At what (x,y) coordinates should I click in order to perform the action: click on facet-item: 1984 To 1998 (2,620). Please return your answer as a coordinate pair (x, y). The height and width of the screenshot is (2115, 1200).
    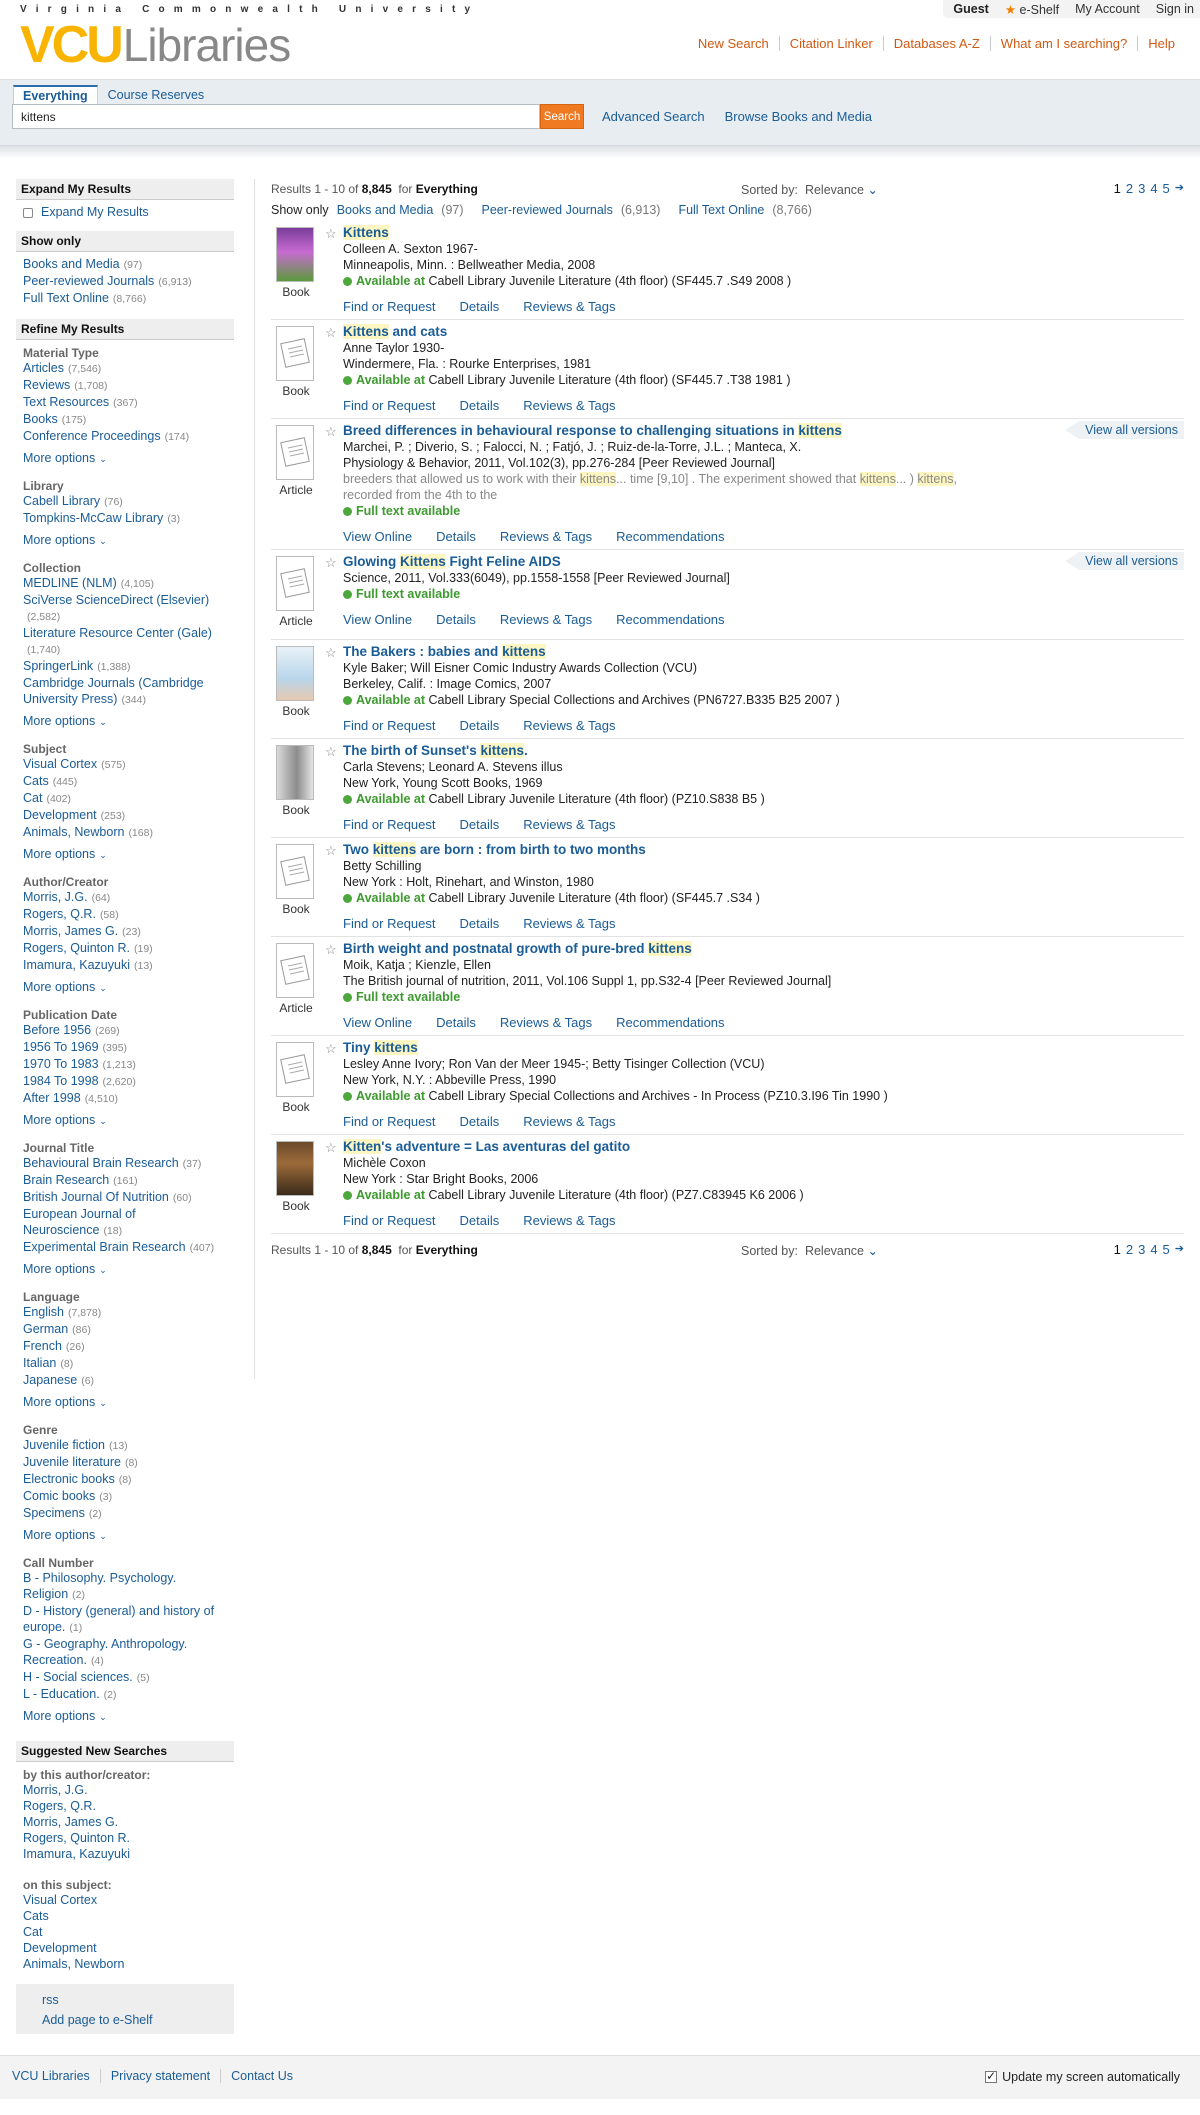
    Looking at the image, I should click on (128, 1081).